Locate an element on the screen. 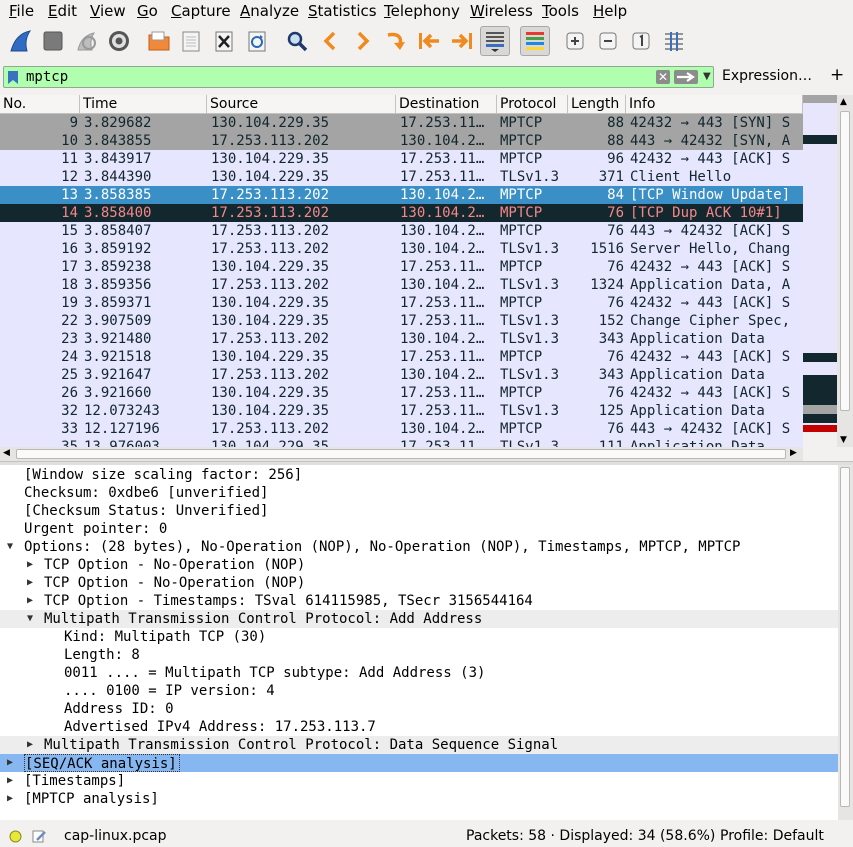 The width and height of the screenshot is (853, 847). detail-tree-item: ▶ [MPTCP analysis] is located at coordinates (419, 799).